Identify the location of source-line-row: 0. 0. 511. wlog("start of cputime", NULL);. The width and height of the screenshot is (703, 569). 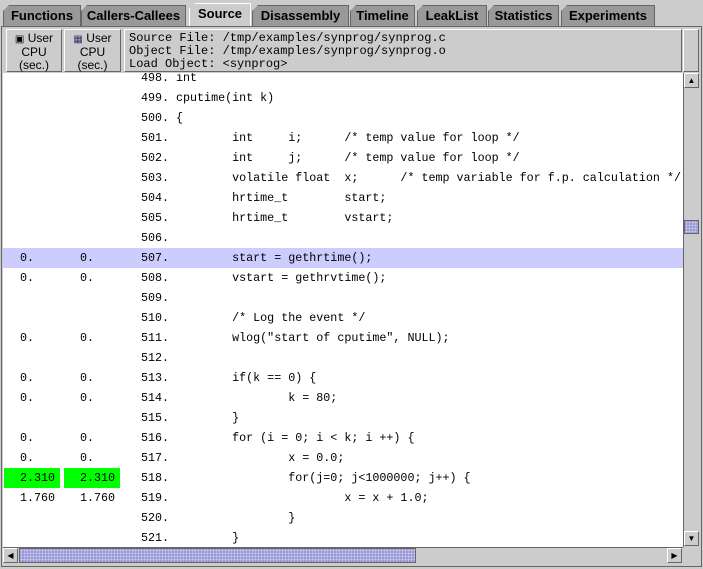
(343, 338).